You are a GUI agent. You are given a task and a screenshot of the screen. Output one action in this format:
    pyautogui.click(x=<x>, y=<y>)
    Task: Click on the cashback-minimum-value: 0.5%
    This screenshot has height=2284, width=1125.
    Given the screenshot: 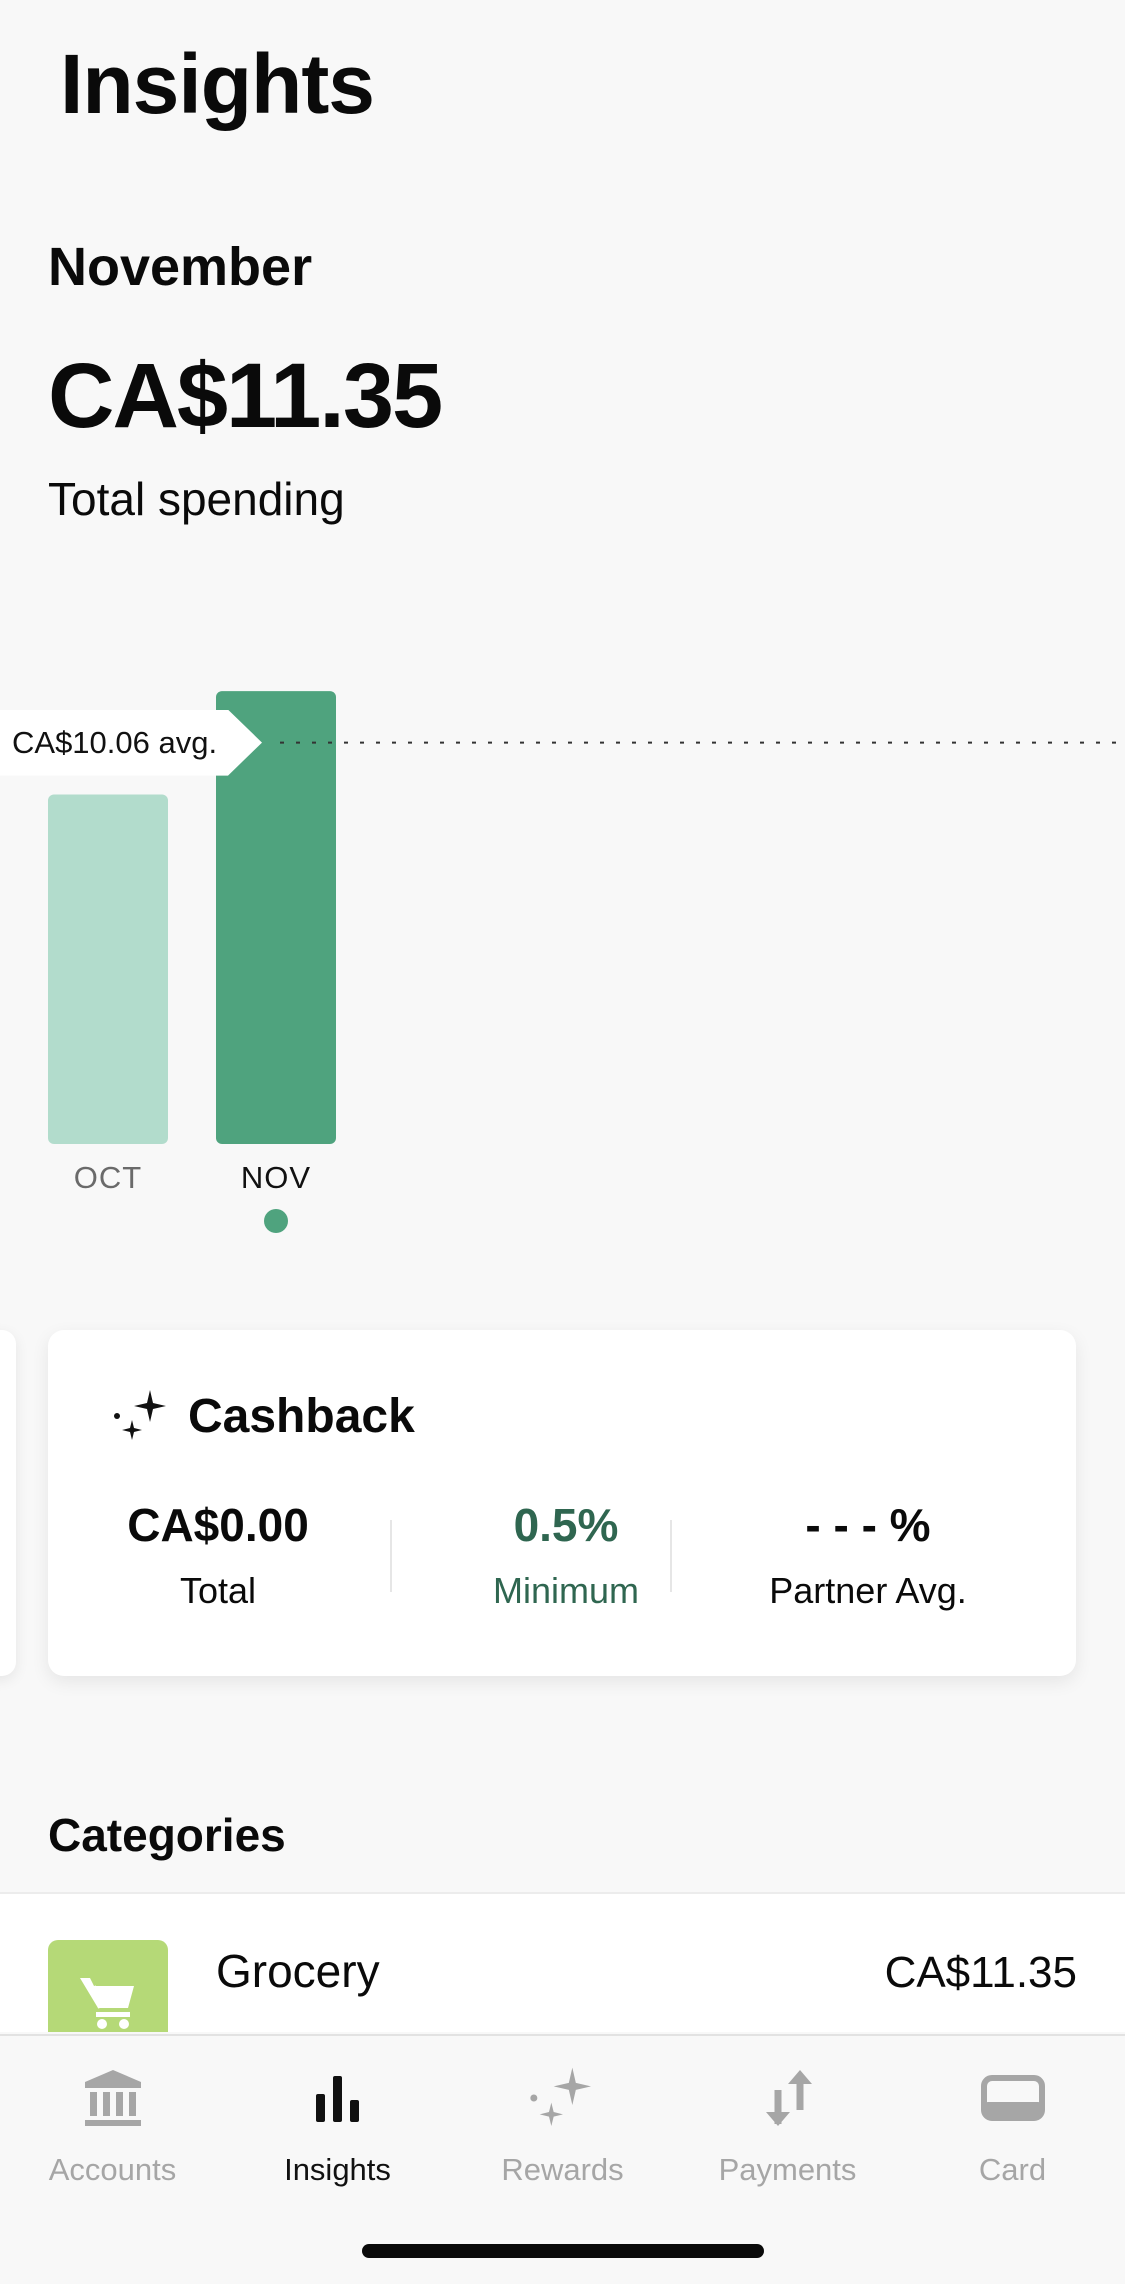 What is the action you would take?
    pyautogui.click(x=566, y=1525)
    